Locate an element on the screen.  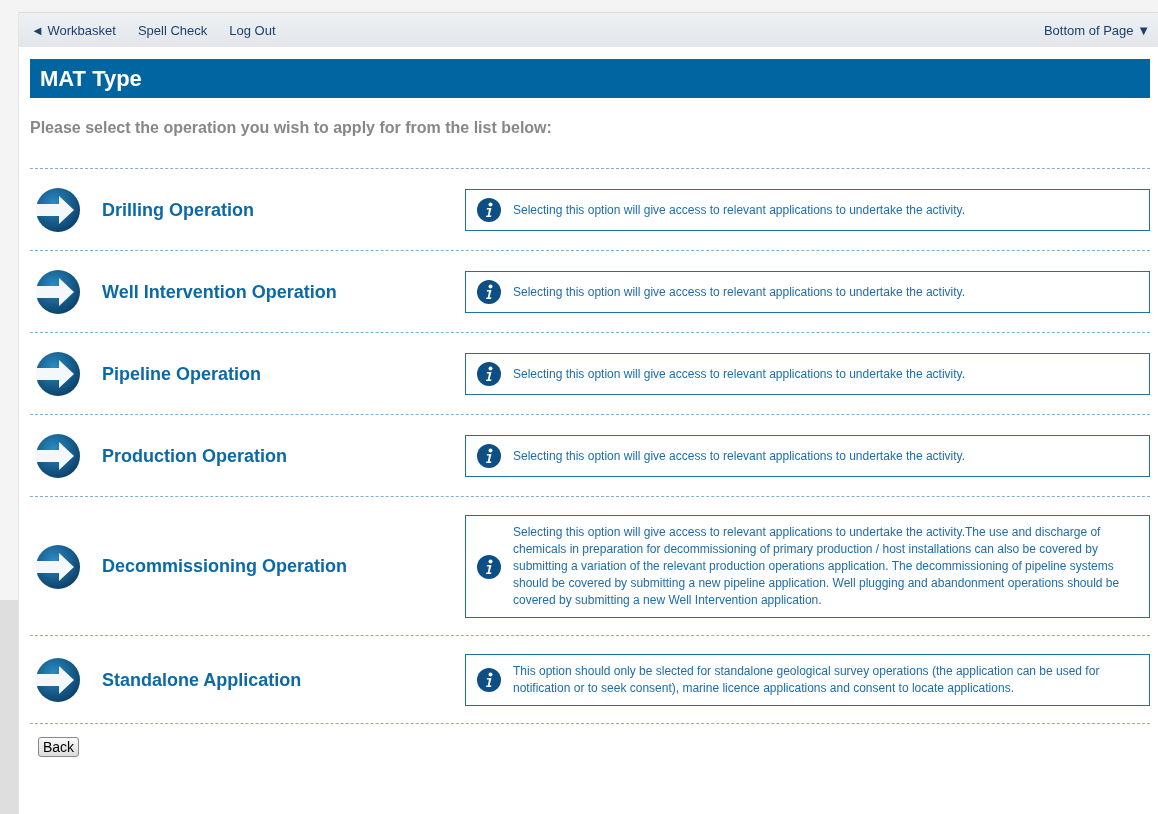
operation-link: Standalone Application is located at coordinates (202, 680).